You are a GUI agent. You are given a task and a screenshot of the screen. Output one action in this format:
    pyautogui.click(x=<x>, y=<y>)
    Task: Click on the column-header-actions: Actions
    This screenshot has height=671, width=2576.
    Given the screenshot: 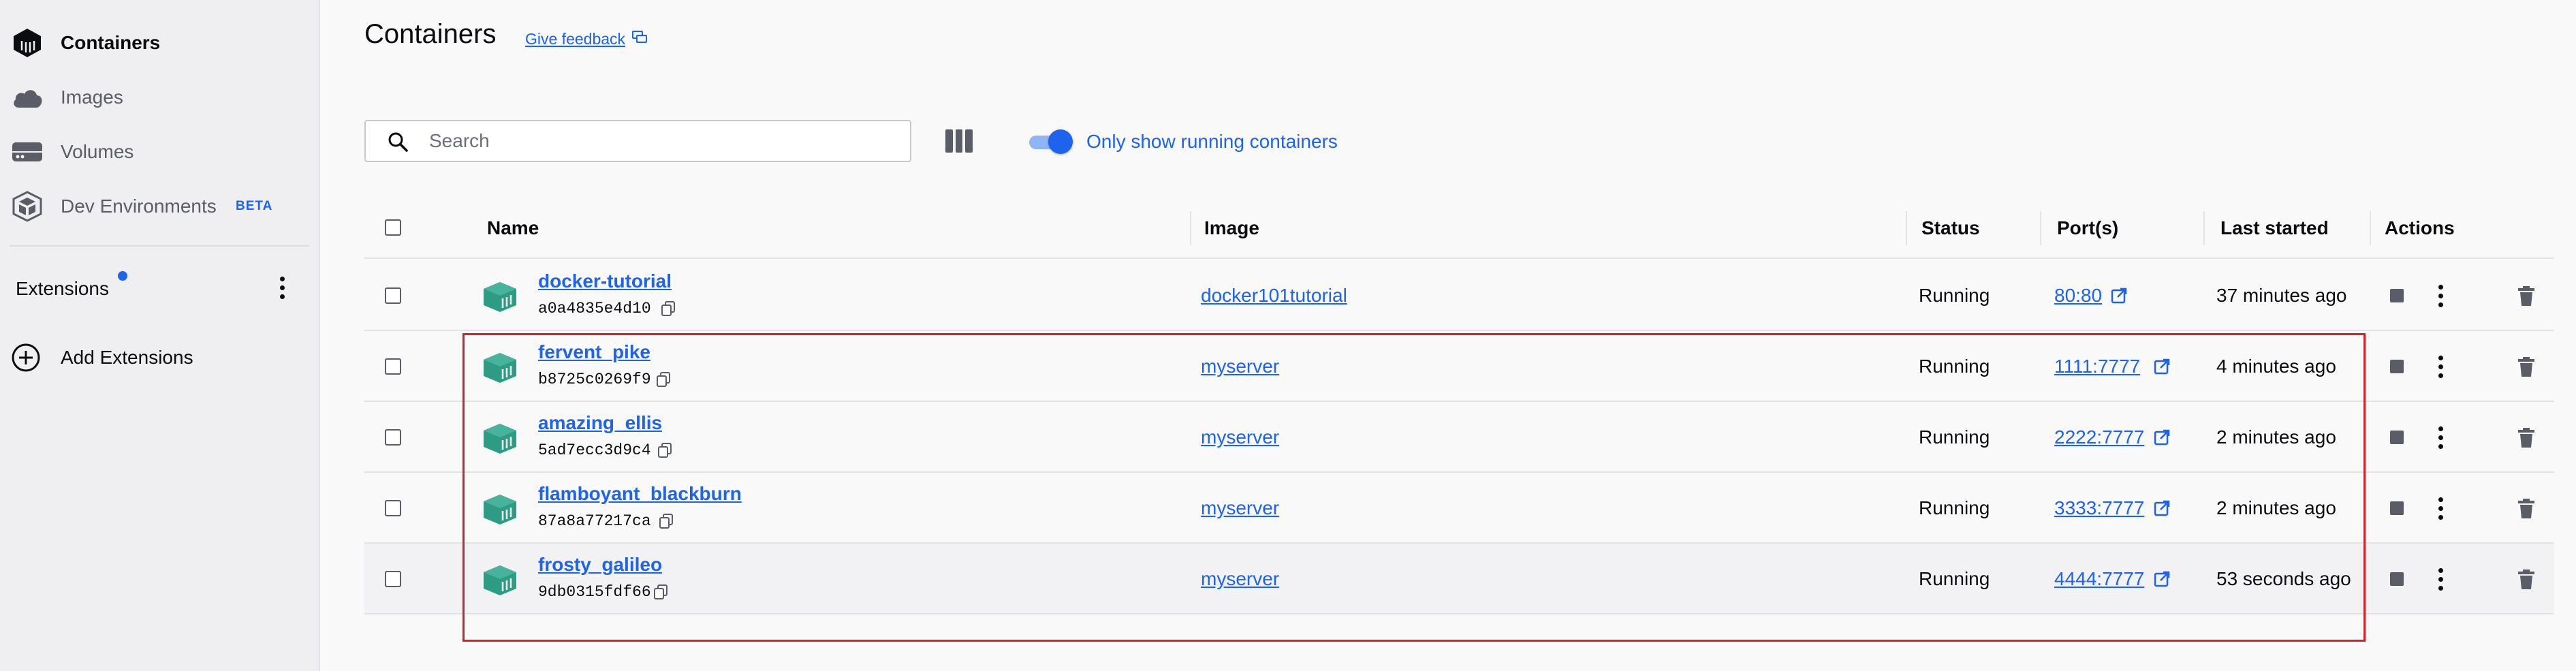 What is the action you would take?
    pyautogui.click(x=2420, y=227)
    